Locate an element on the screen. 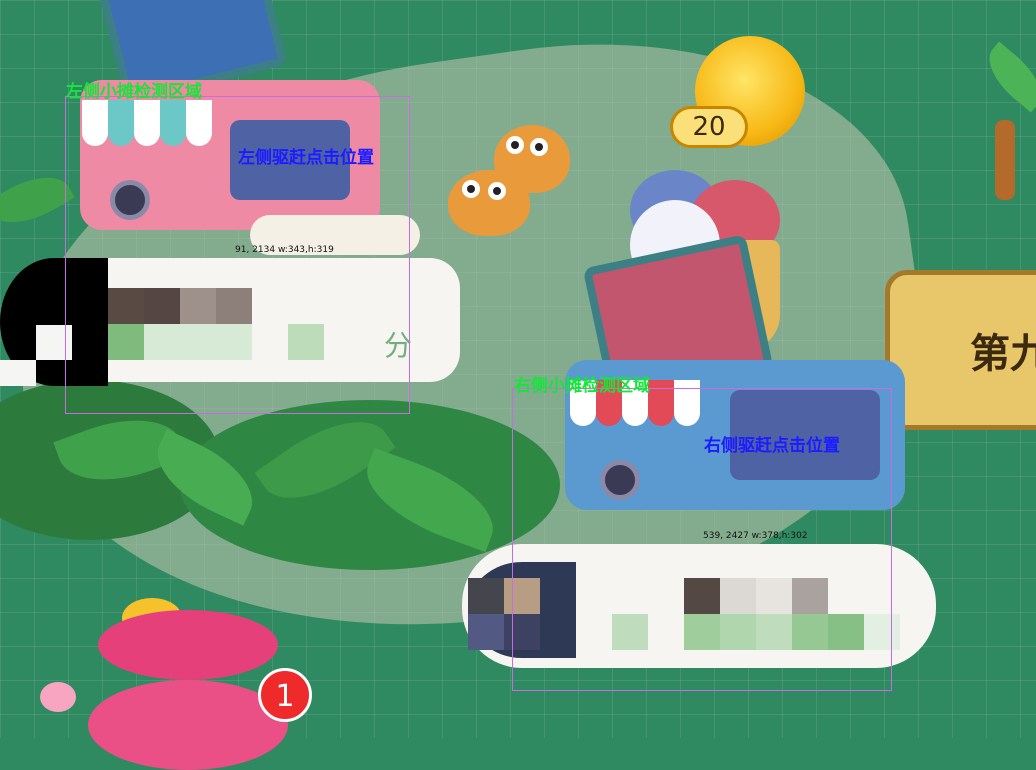 This screenshot has width=1036, height=770. tree-trunk is located at coordinates (1005, 160).